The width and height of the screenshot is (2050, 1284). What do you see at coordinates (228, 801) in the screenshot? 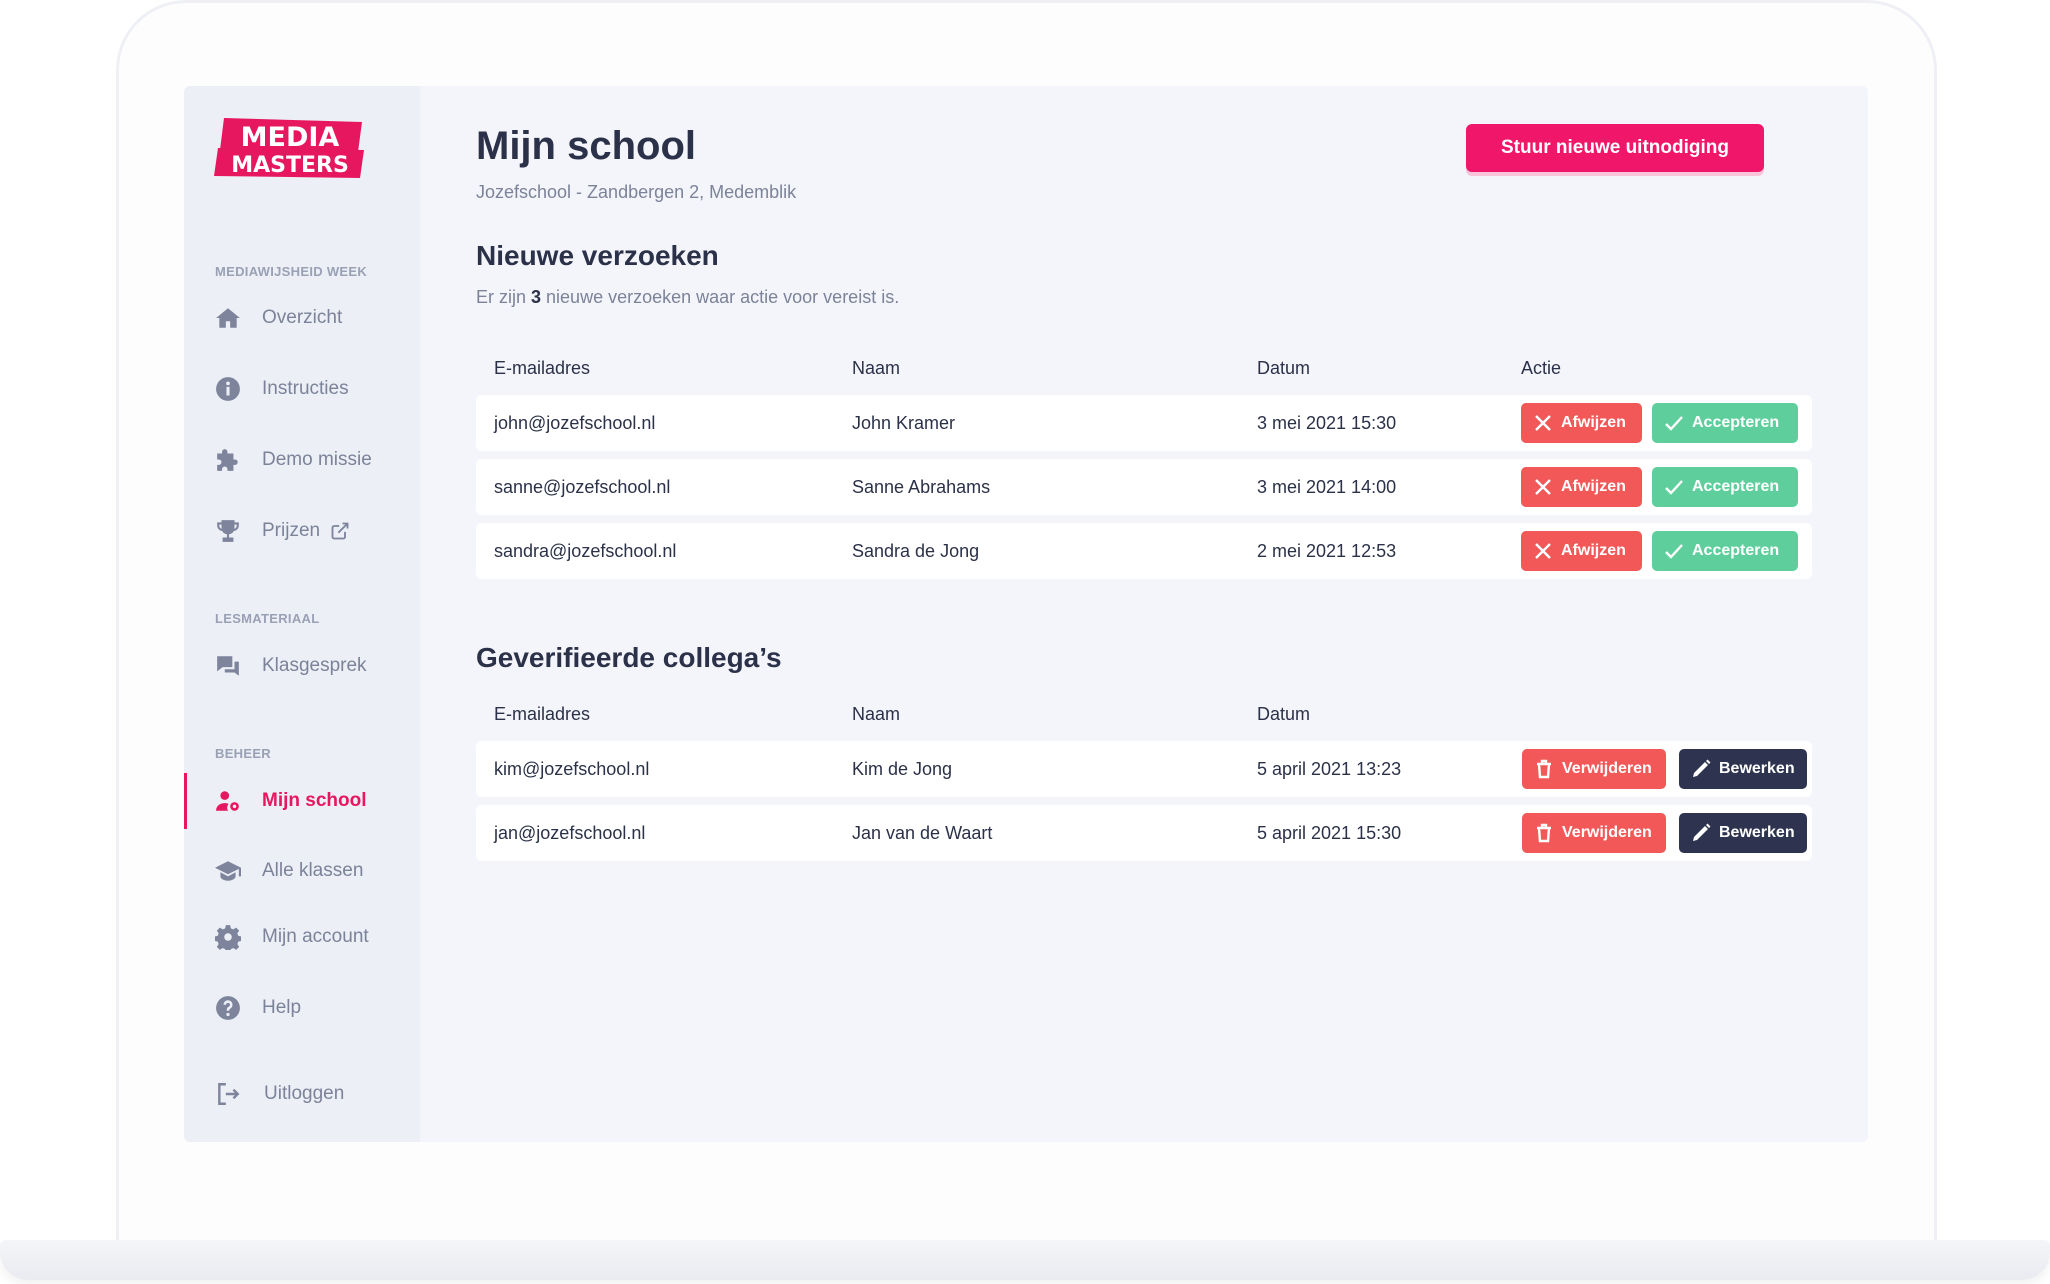
I see `user-gear-icon` at bounding box center [228, 801].